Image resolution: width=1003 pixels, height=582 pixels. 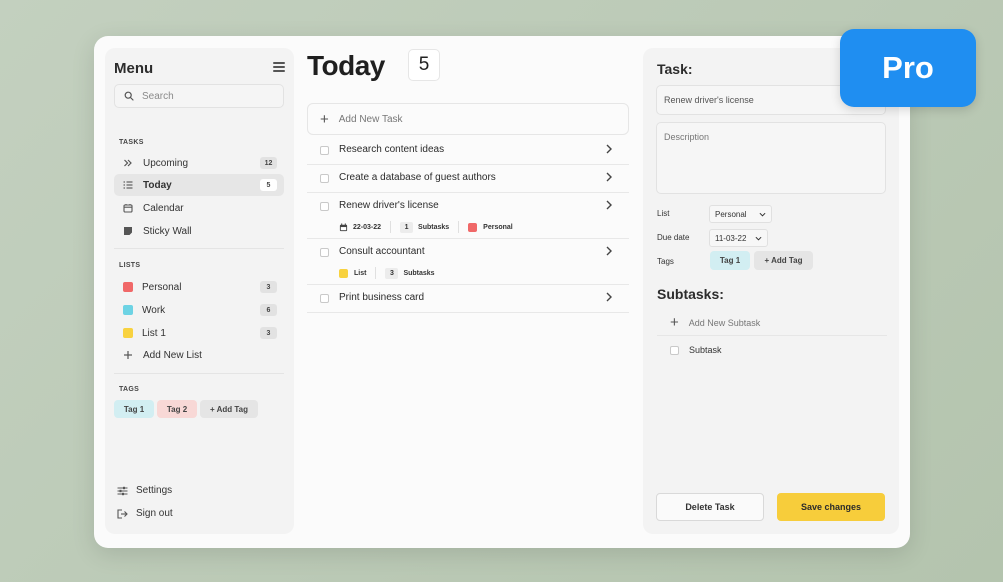 I want to click on subtask-row: Subtask, so click(x=772, y=350).